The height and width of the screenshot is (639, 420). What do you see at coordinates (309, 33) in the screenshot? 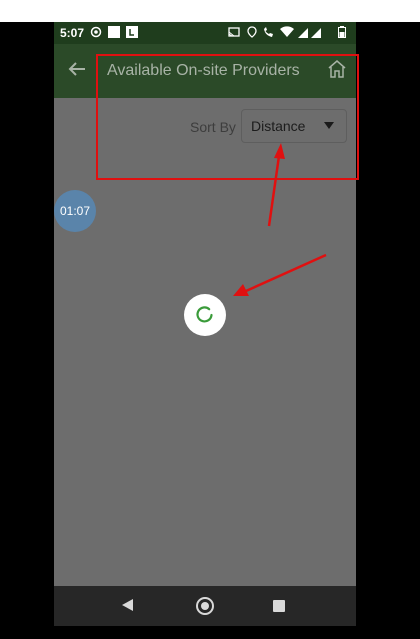
I see `signal-icon` at bounding box center [309, 33].